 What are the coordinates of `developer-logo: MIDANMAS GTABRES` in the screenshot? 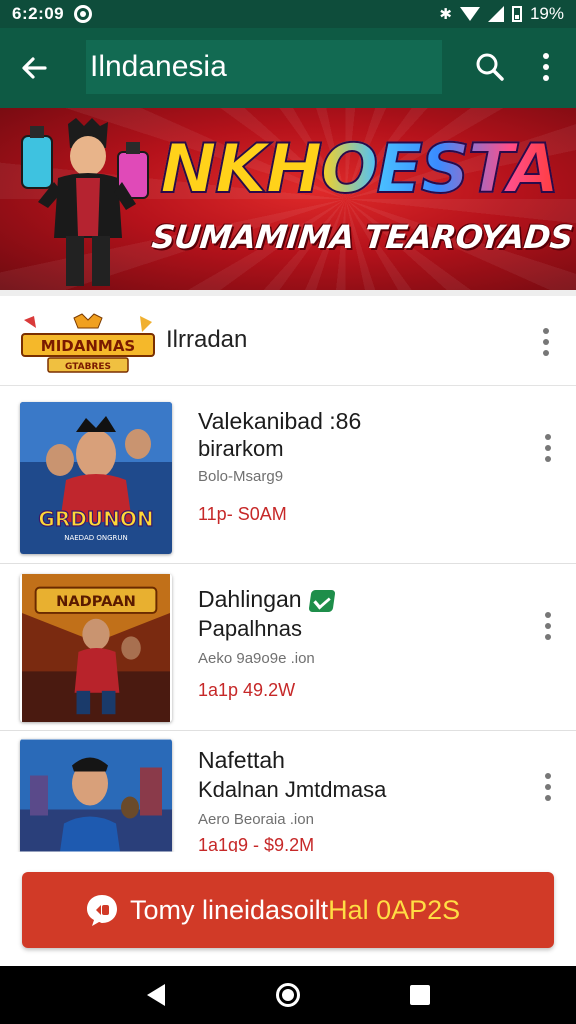 It's located at (88, 343).